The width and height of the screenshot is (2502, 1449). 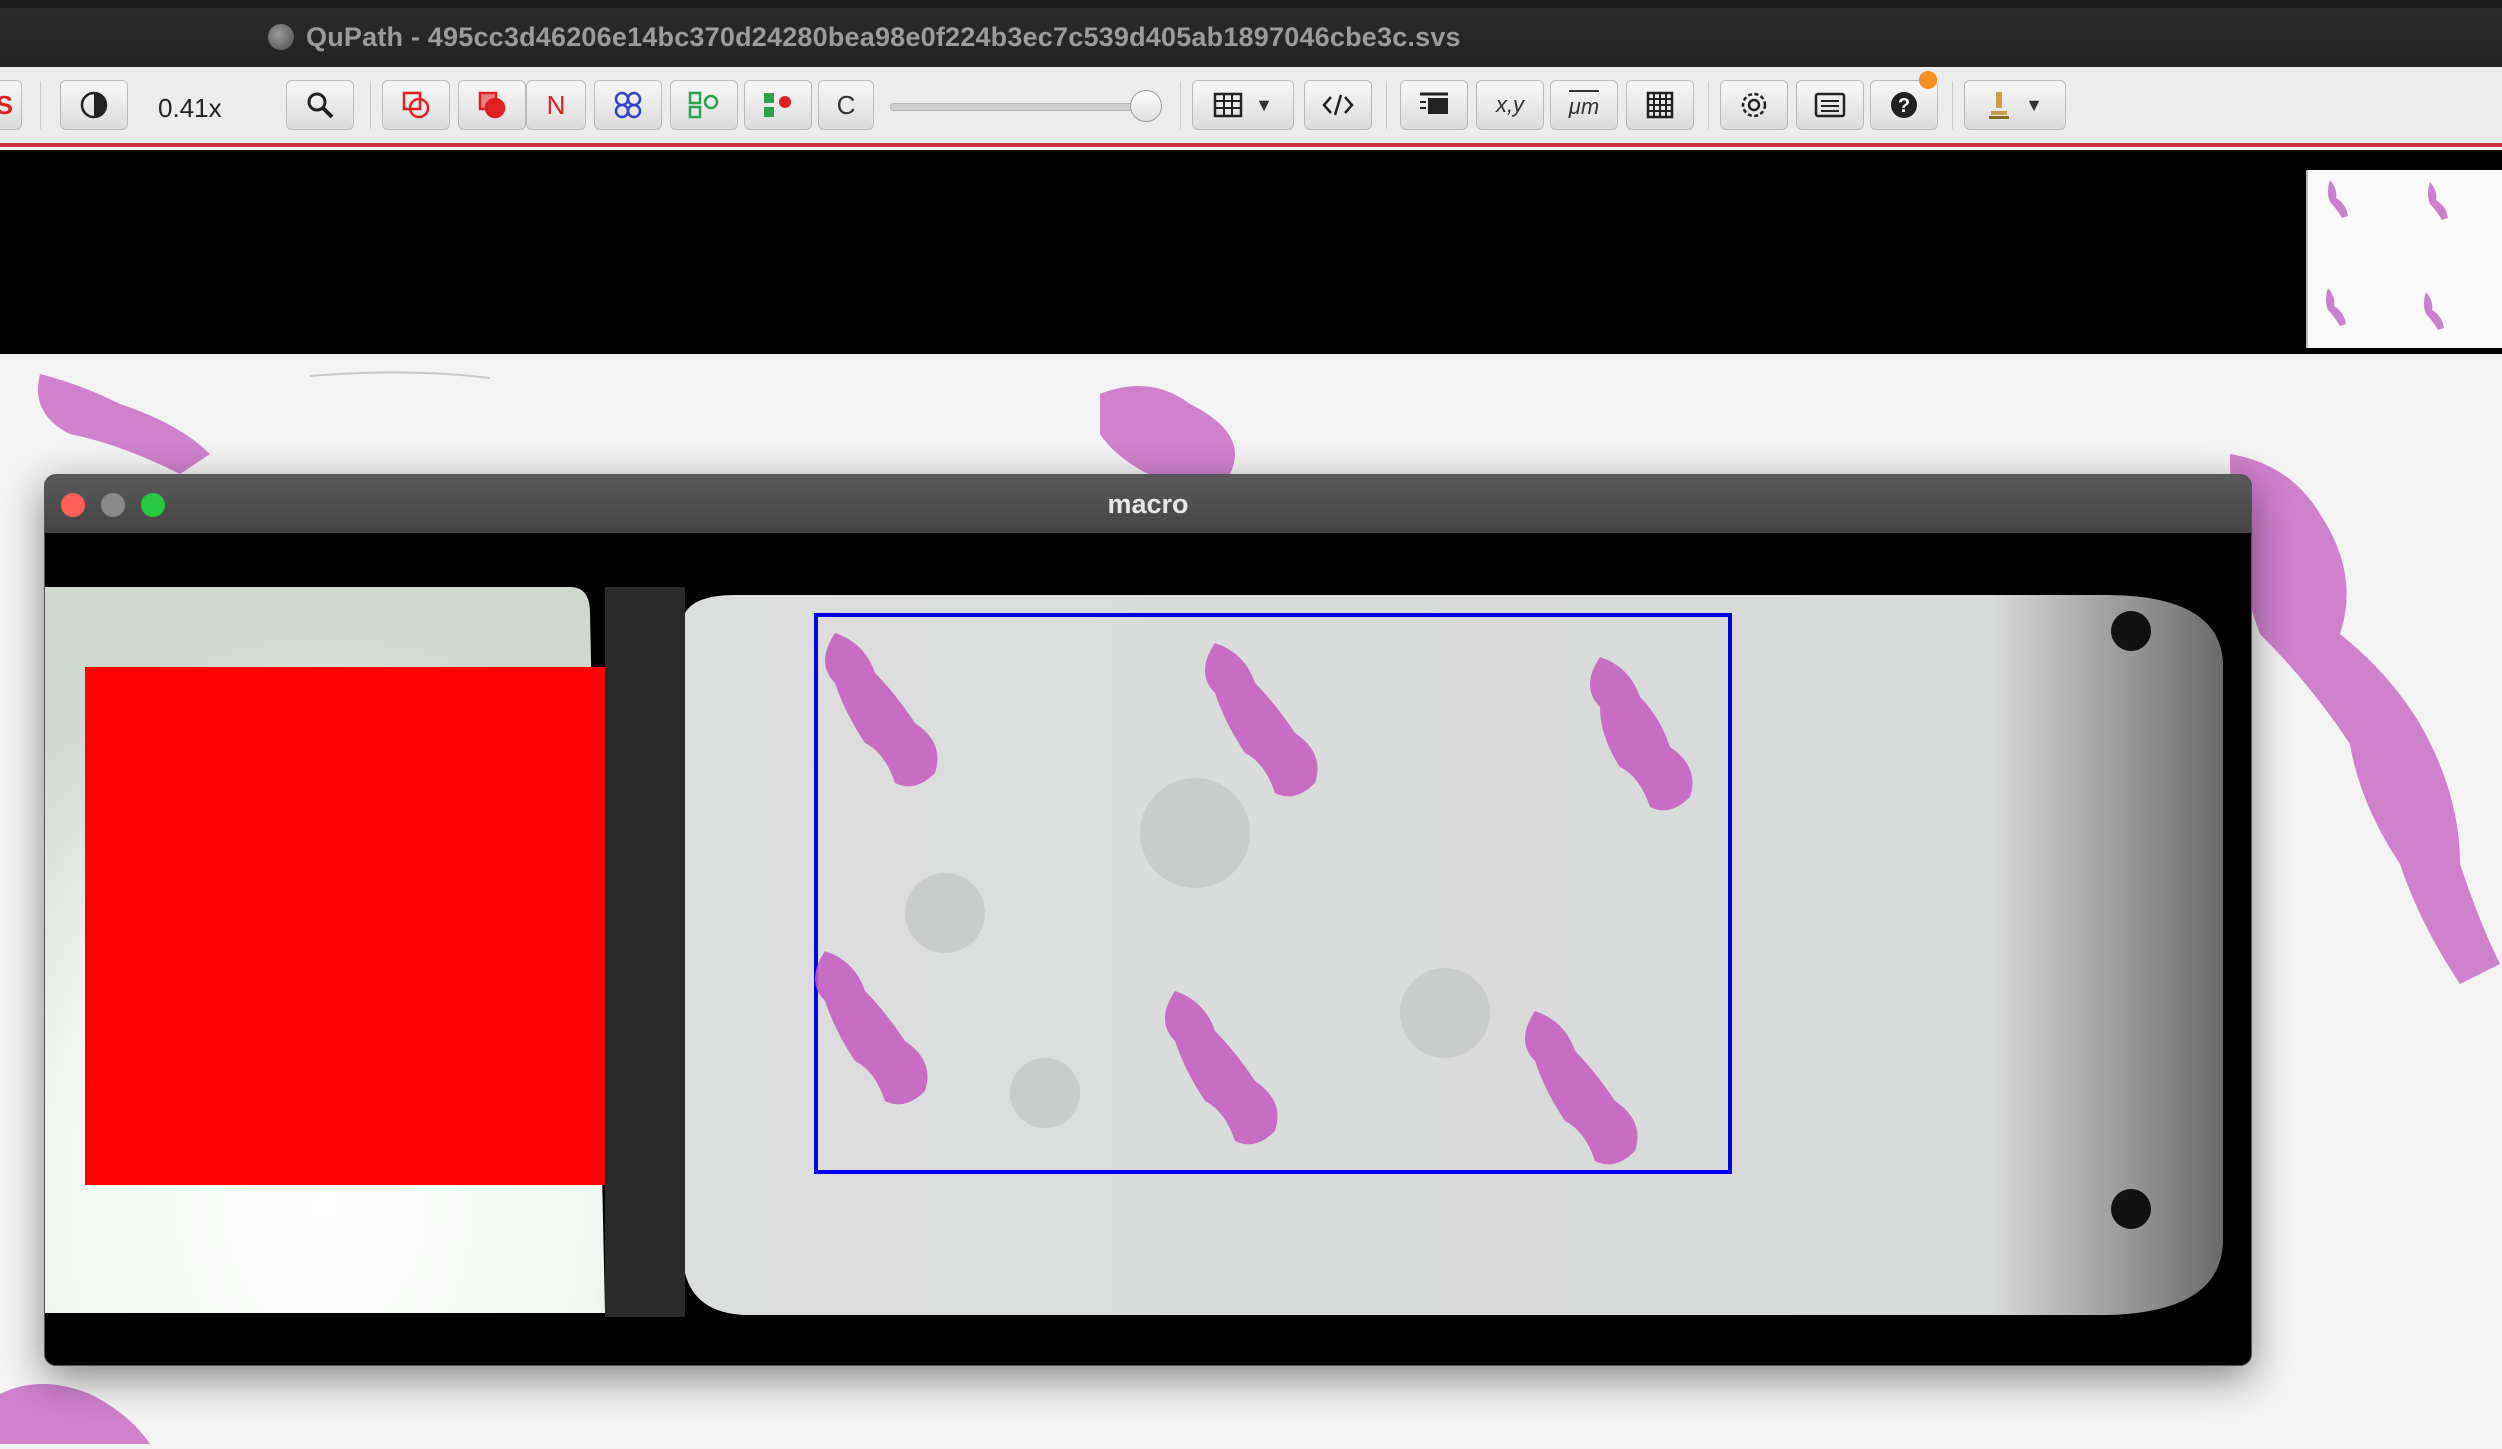 I want to click on show-annotations-icon, so click(x=416, y=105).